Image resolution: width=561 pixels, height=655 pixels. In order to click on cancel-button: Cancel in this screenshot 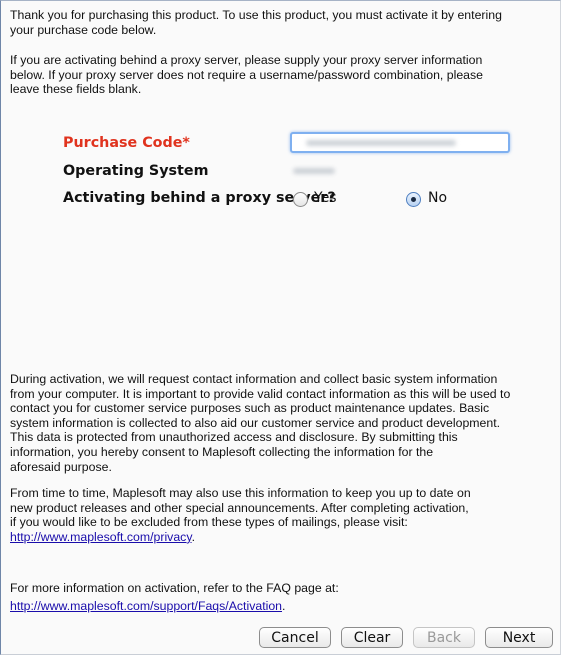, I will do `click(295, 637)`.